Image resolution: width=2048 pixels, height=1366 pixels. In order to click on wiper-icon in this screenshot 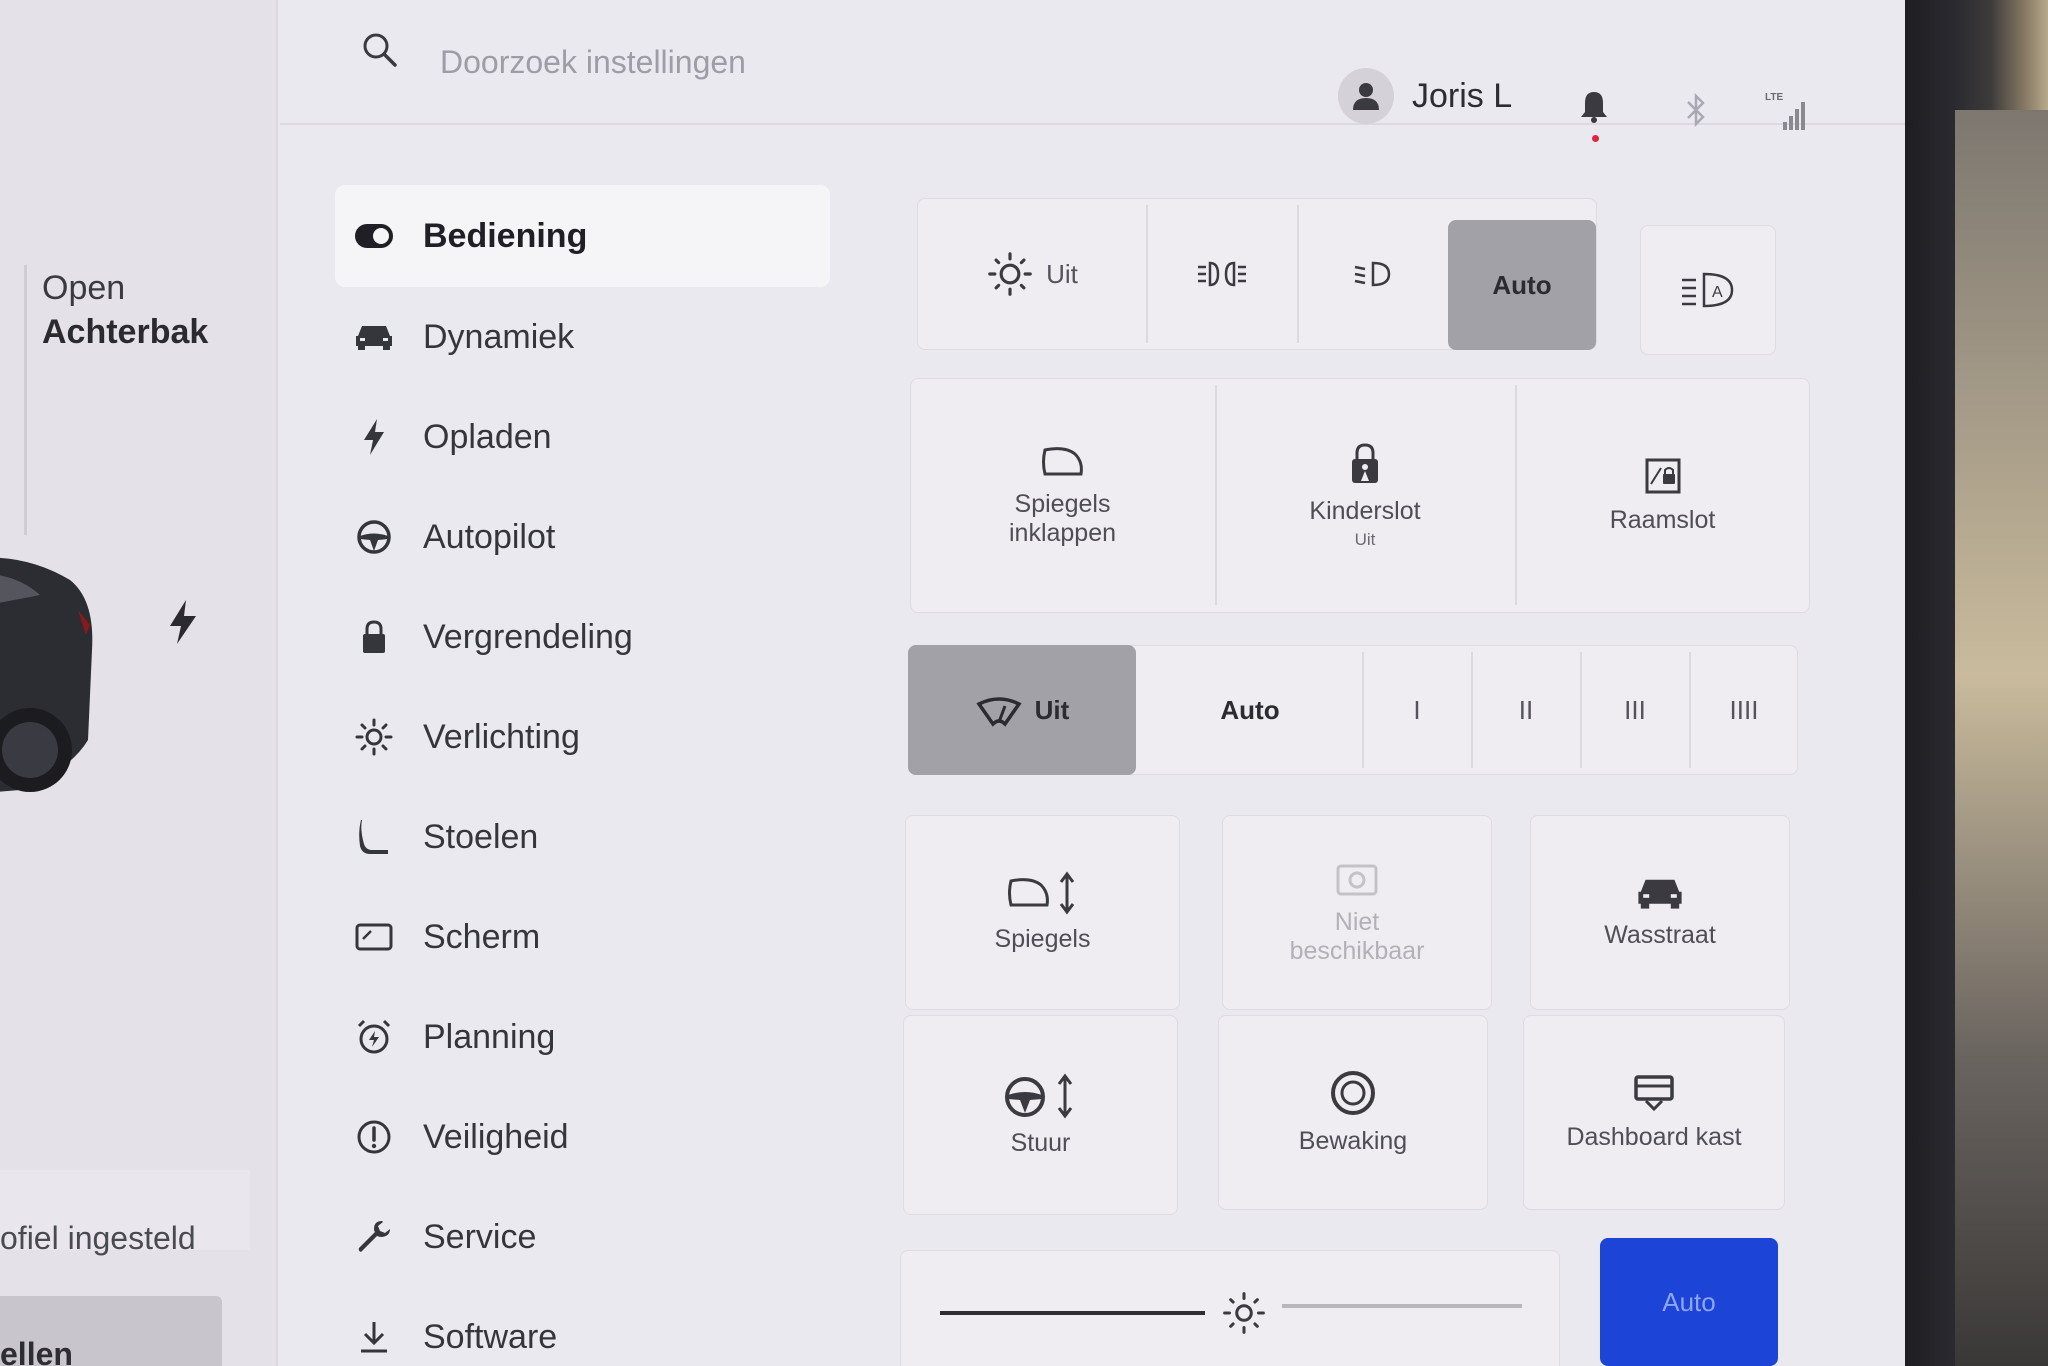, I will do `click(999, 712)`.